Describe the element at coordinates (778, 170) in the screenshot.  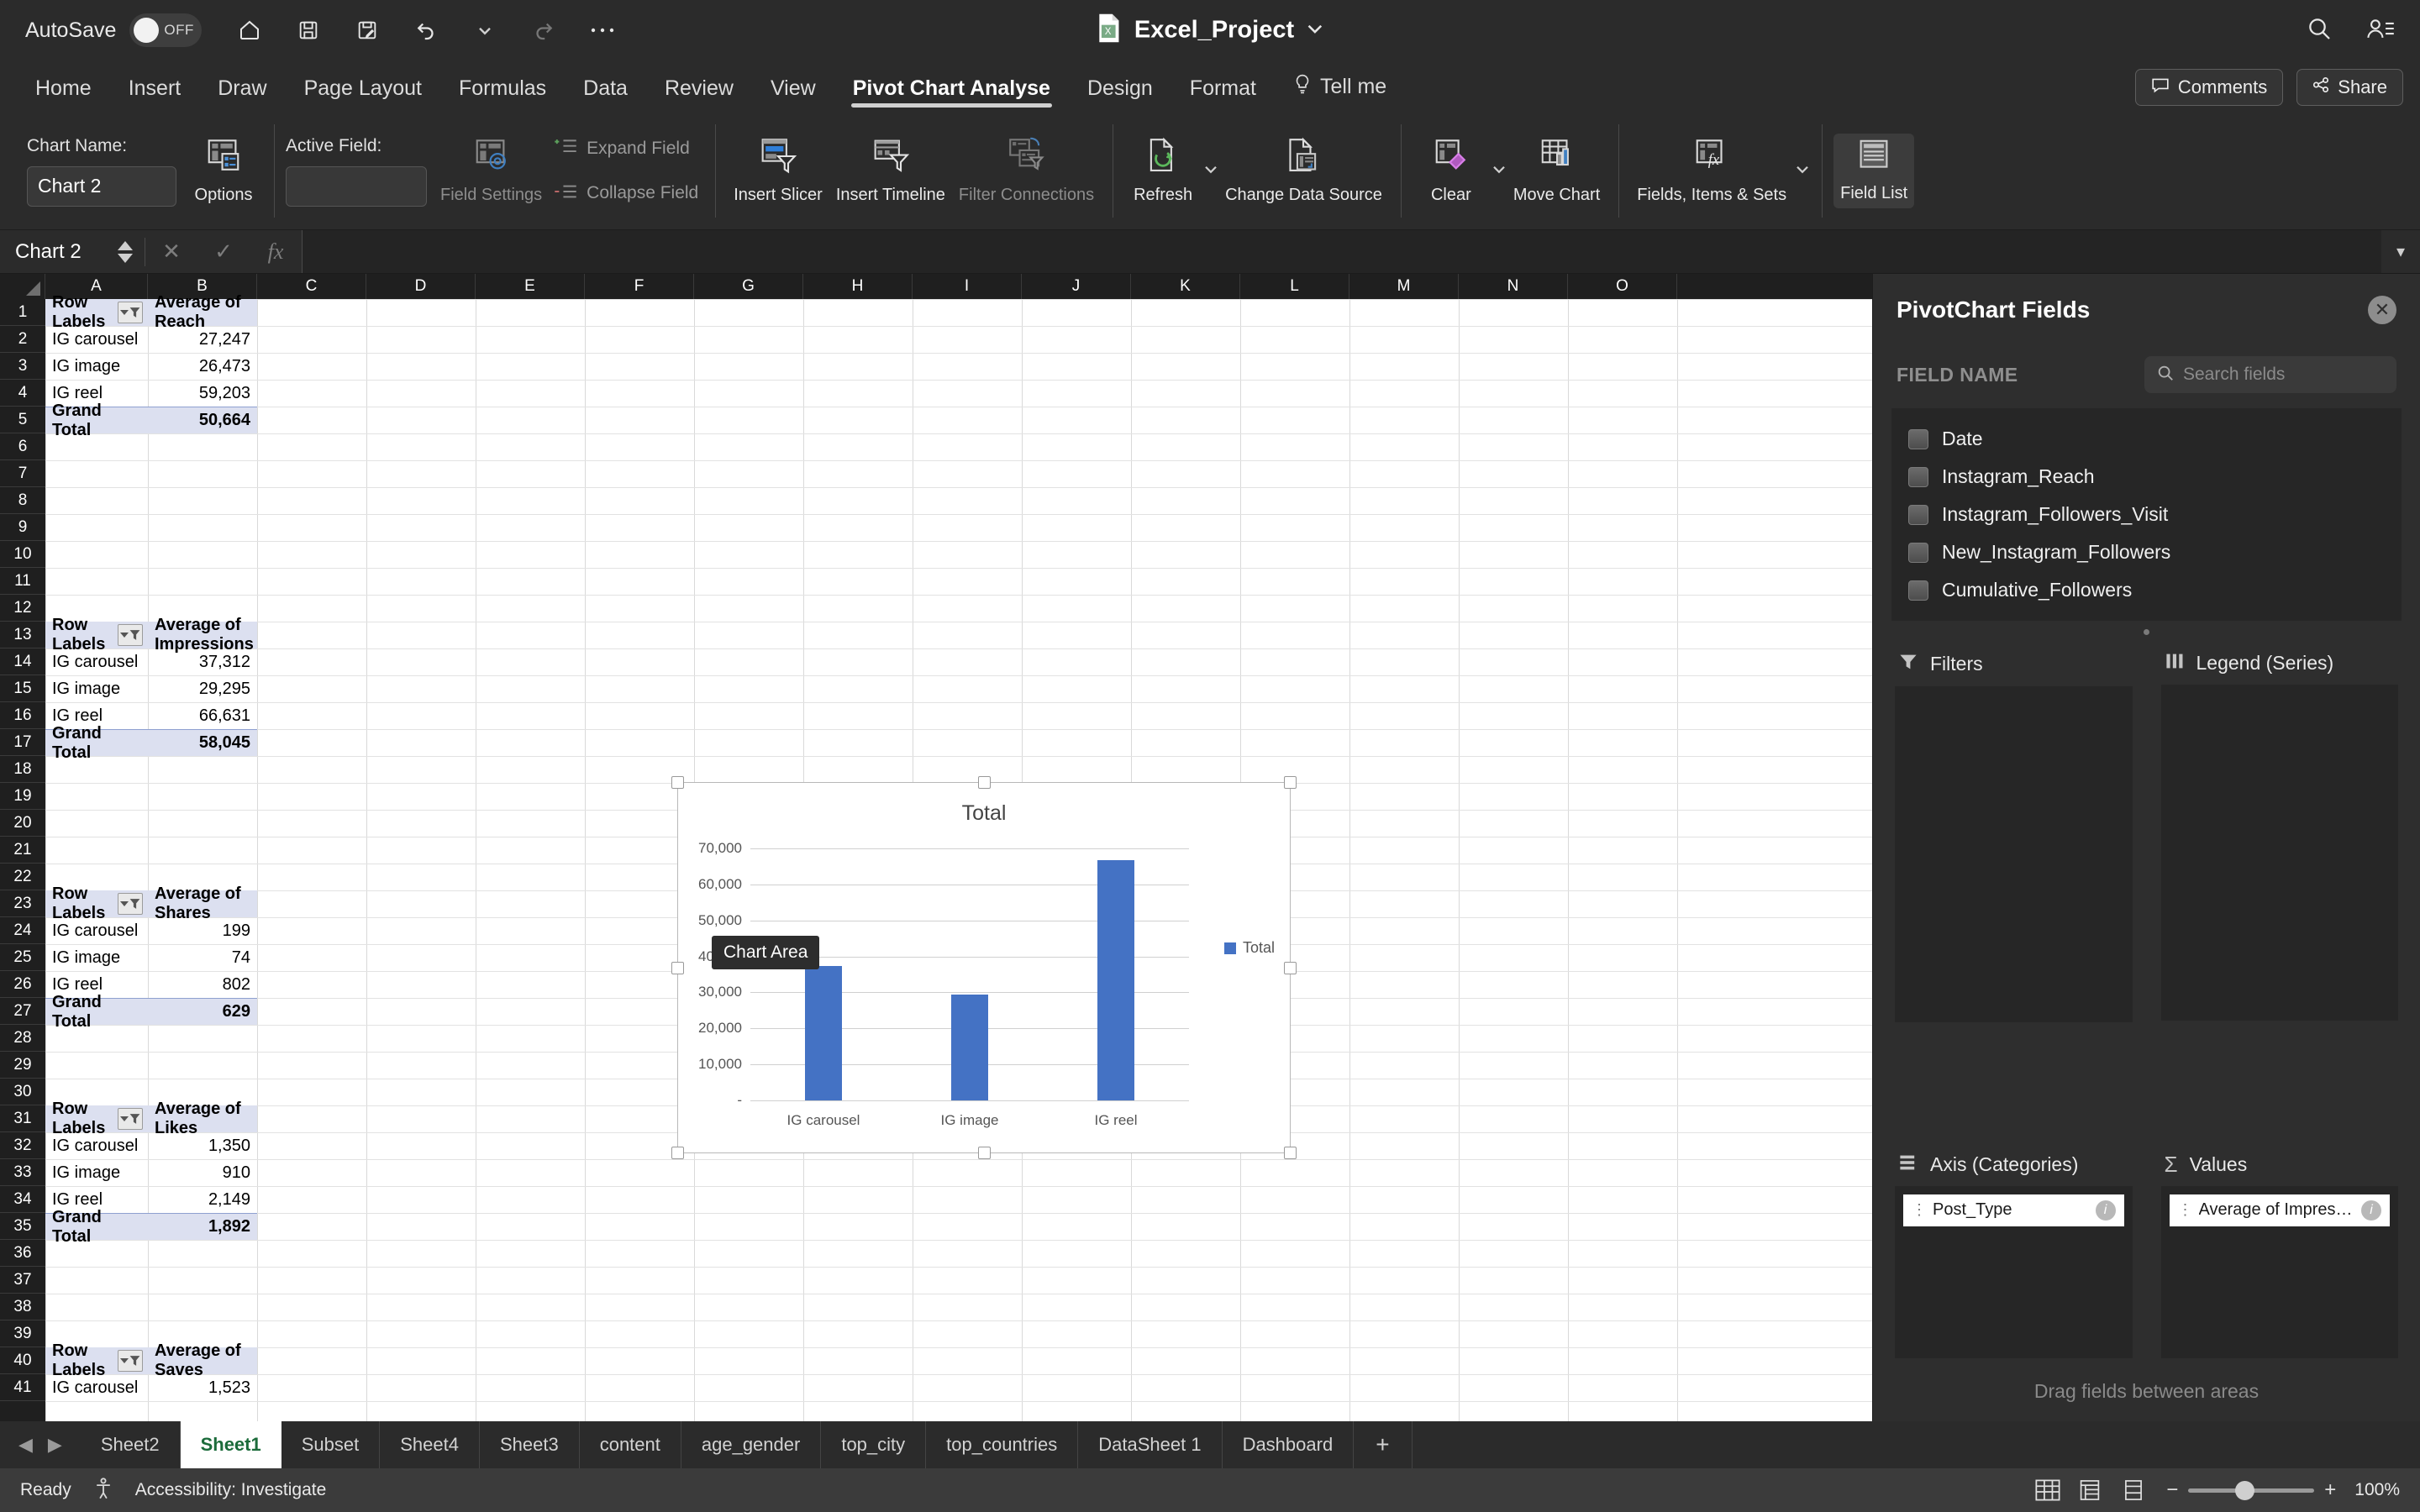
I see `insert-slicer-button: Insert Slicer` at that location.